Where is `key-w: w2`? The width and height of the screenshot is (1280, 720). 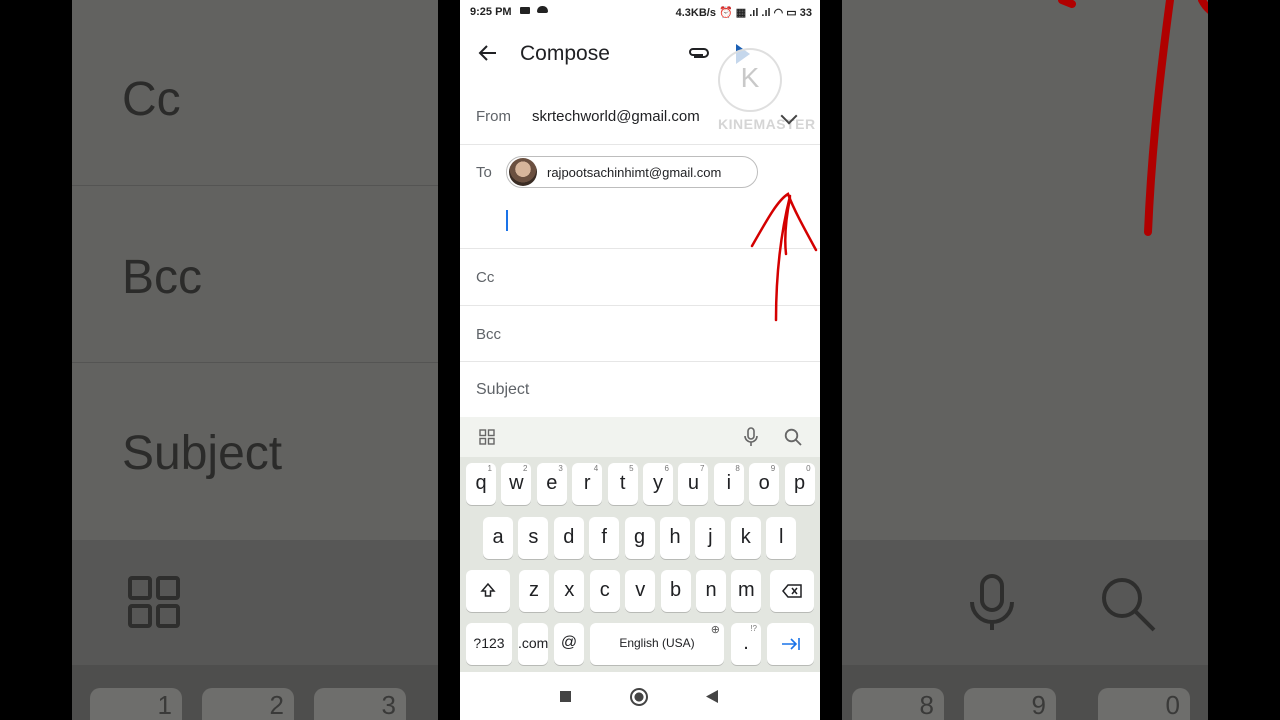
key-w: w2 is located at coordinates (516, 484).